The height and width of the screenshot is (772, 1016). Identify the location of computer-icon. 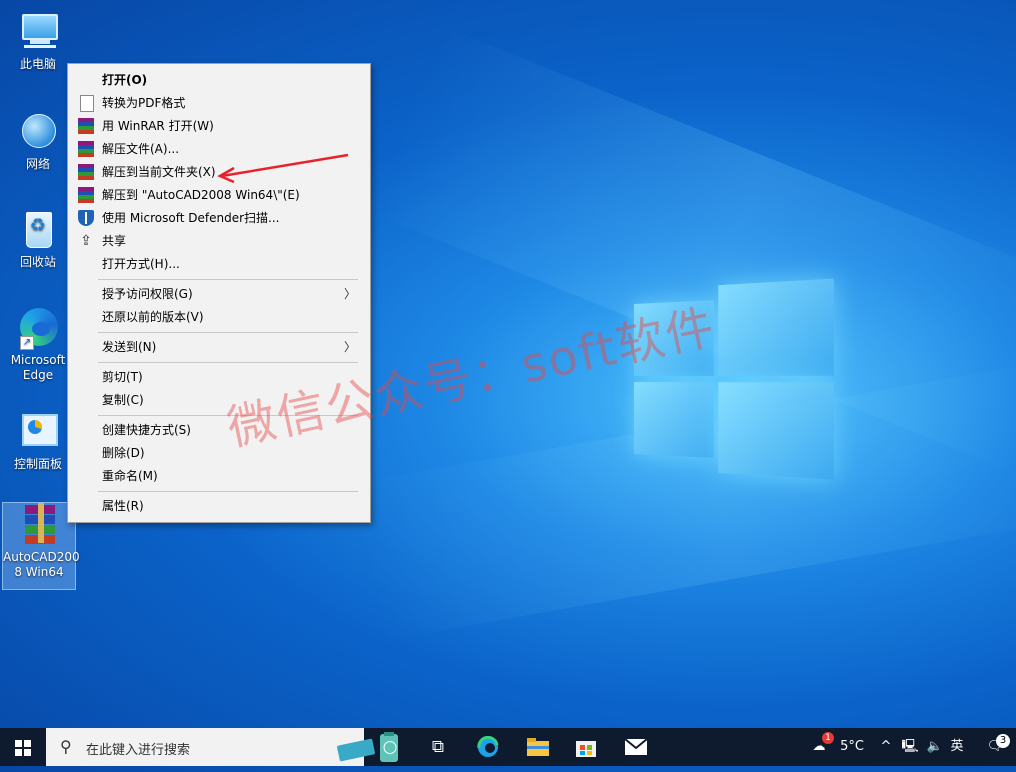
(38, 32).